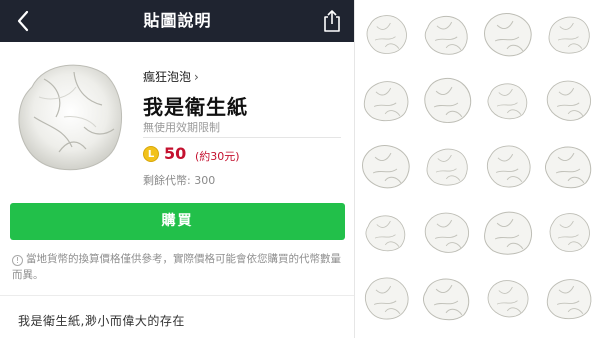 This screenshot has height=338, width=600. I want to click on share-icon, so click(332, 21).